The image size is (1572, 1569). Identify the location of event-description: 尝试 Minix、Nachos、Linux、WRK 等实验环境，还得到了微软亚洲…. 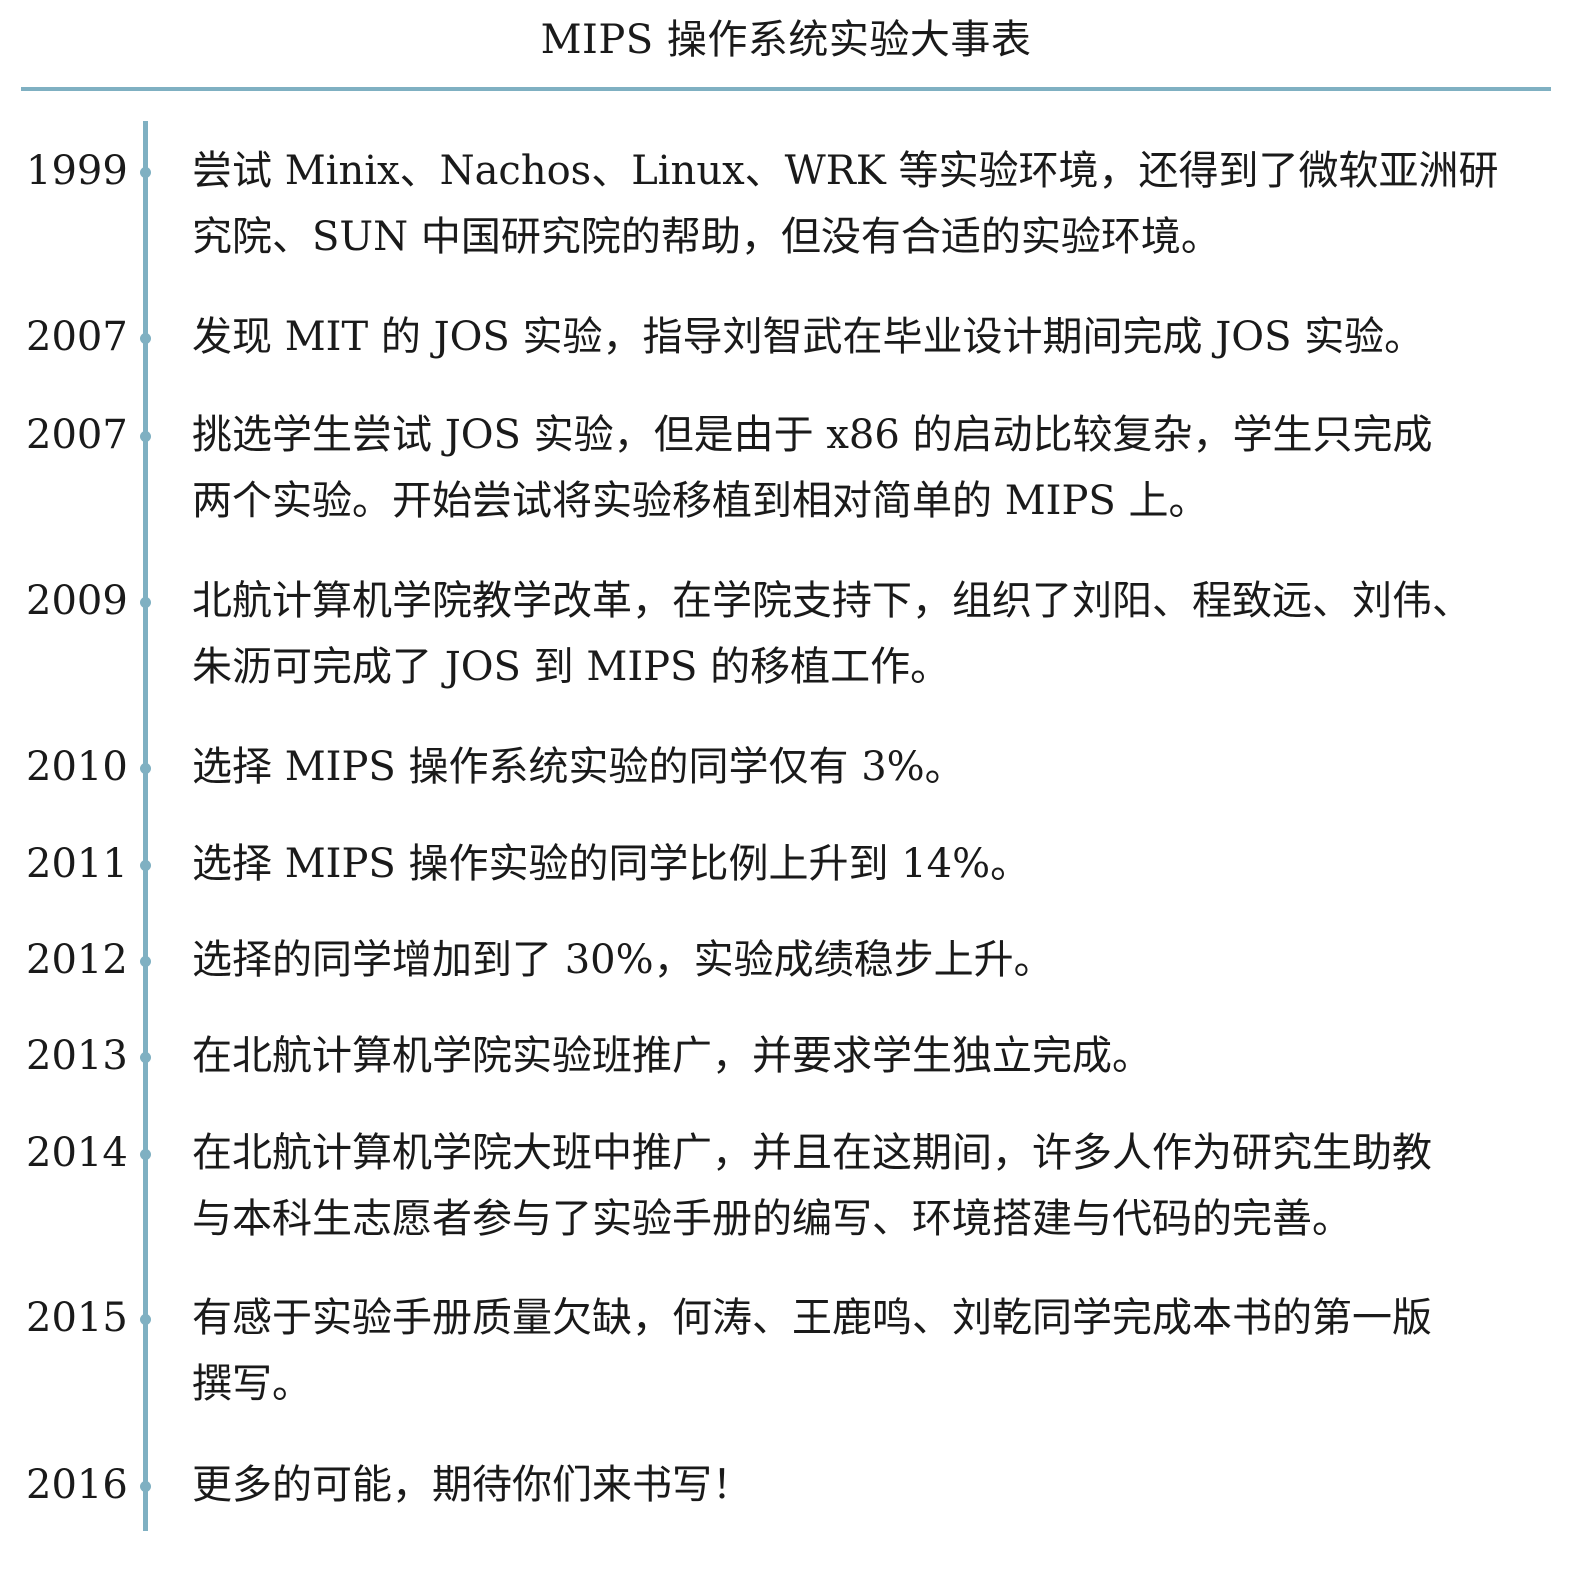
(845, 204).